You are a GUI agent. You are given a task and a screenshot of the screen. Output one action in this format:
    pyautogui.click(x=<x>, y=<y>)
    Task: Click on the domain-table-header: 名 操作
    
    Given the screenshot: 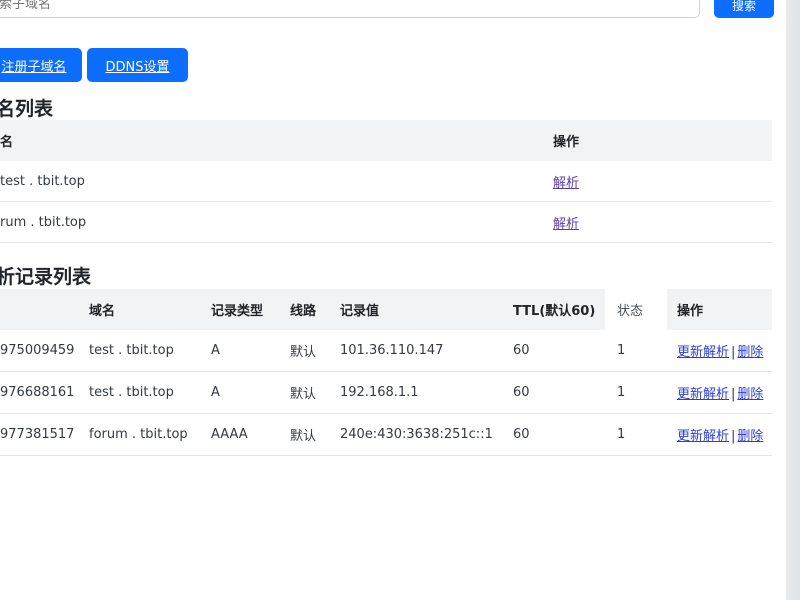 What is the action you would take?
    pyautogui.click(x=386, y=140)
    